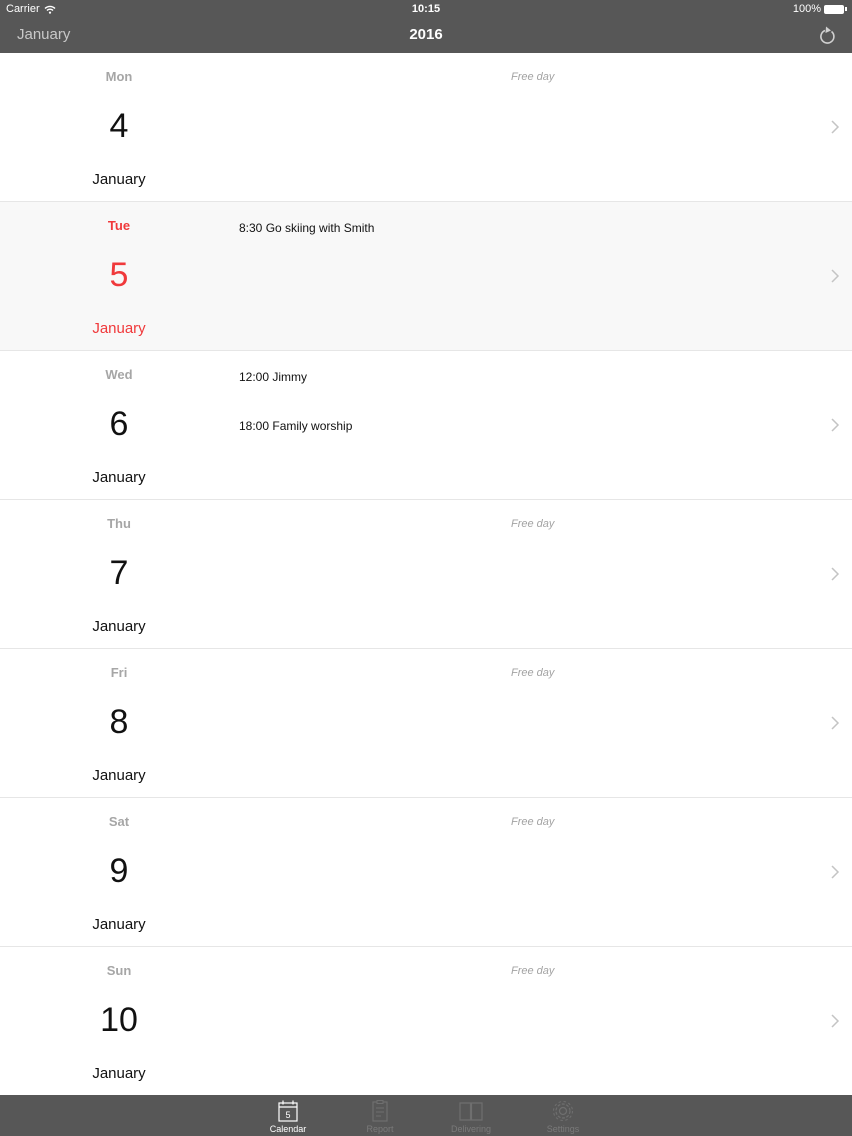  I want to click on refresh-icon, so click(827, 35).